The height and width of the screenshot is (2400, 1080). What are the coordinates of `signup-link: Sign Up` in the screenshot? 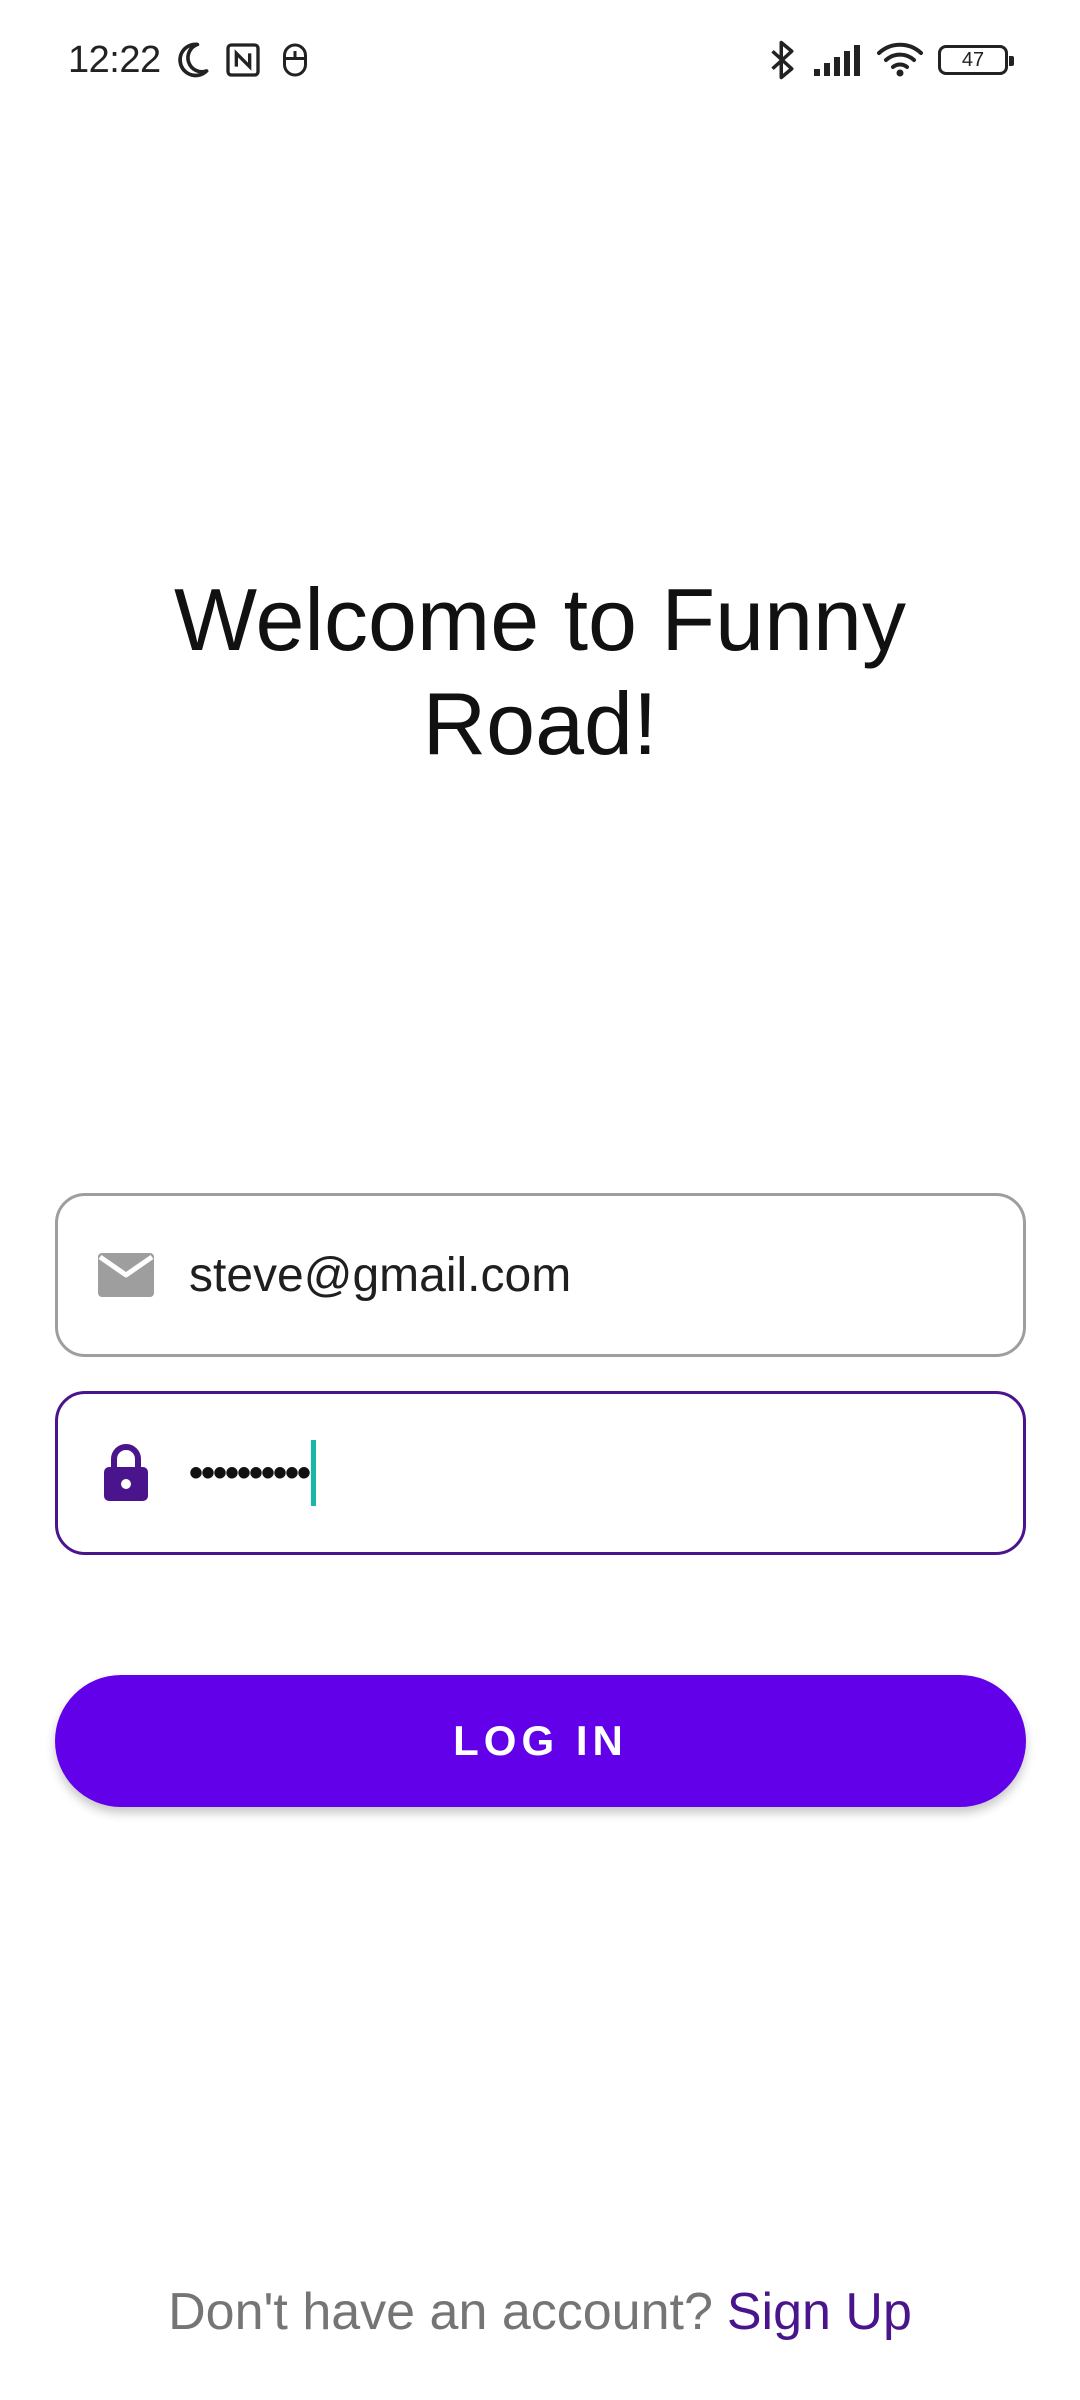 It's located at (819, 2312).